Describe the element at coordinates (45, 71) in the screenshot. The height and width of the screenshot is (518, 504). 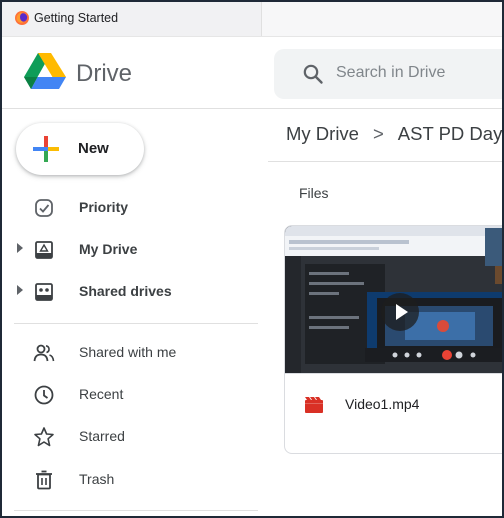
I see `drive-logo-icon` at that location.